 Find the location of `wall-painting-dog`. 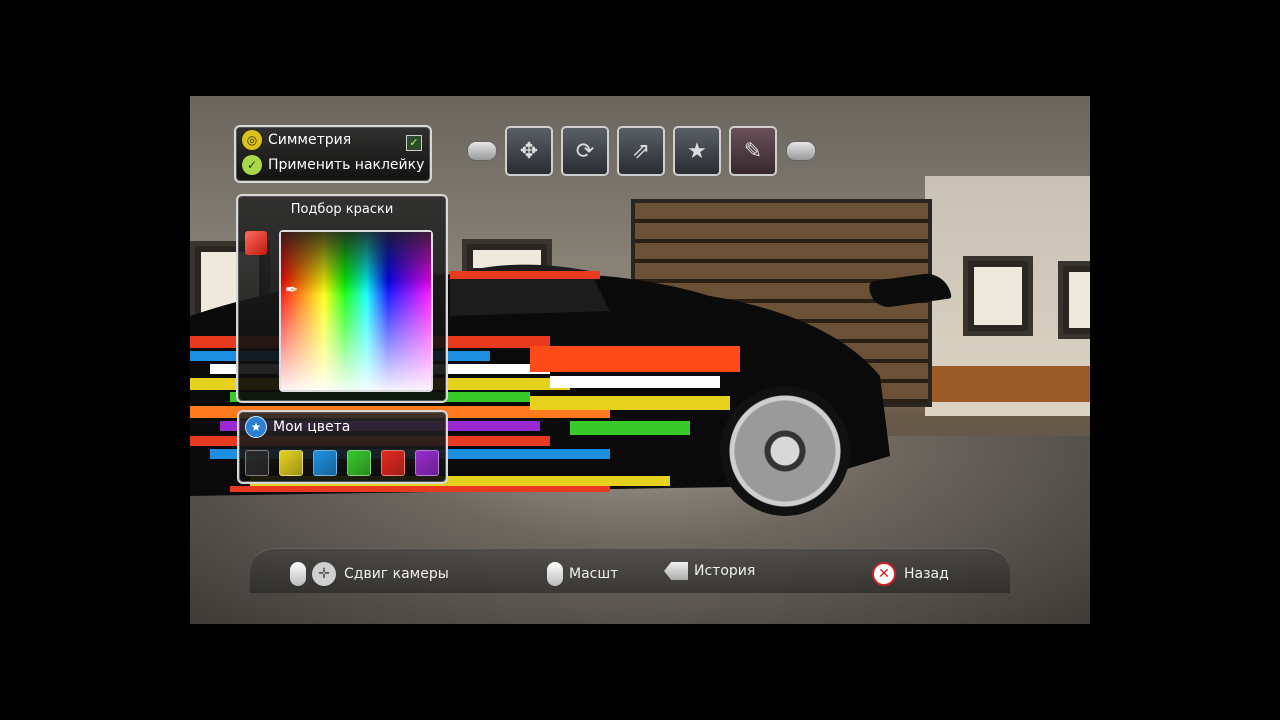

wall-painting-dog is located at coordinates (998, 296).